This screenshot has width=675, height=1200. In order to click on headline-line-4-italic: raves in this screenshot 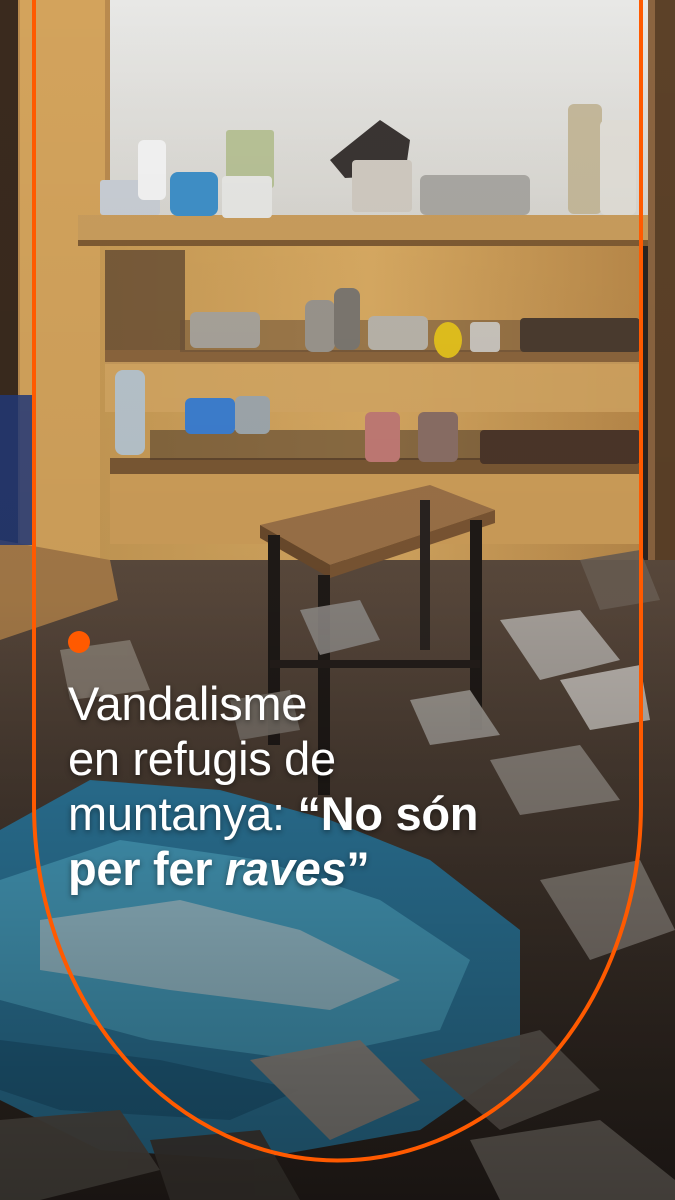, I will do `click(285, 868)`.